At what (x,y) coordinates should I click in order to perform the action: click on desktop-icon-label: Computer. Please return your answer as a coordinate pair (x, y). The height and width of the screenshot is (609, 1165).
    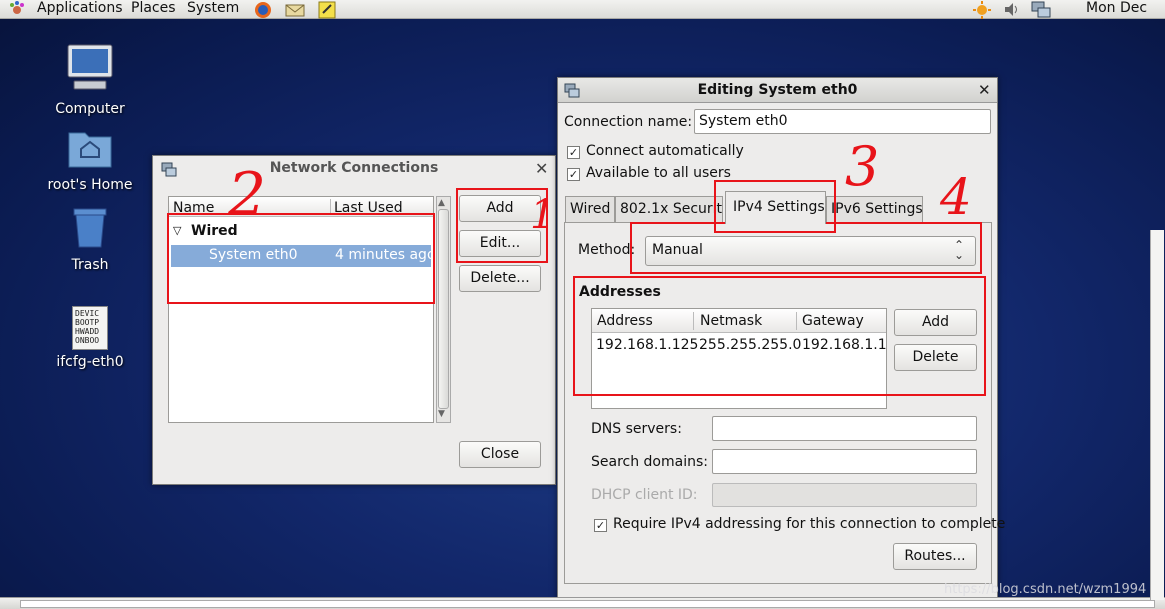
    Looking at the image, I should click on (90, 109).